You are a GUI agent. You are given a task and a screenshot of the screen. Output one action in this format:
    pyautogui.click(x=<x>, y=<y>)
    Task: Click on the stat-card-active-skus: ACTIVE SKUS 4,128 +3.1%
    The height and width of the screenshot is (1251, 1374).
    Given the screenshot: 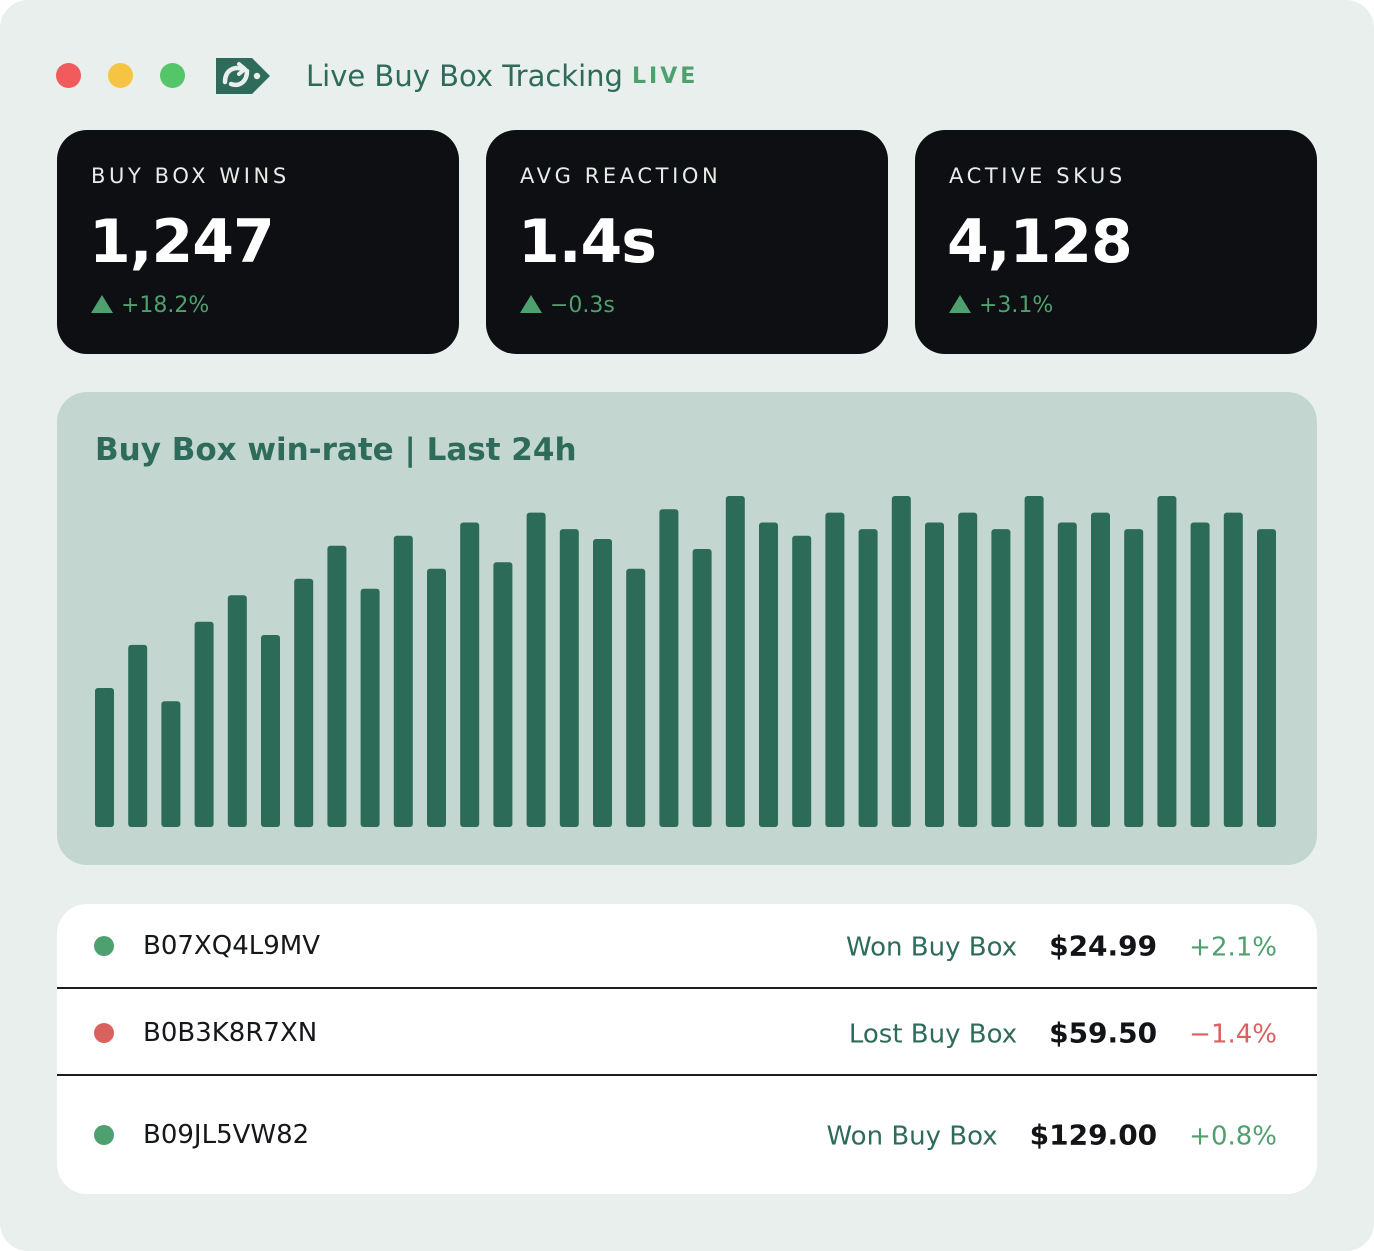 What is the action you would take?
    pyautogui.click(x=1116, y=242)
    